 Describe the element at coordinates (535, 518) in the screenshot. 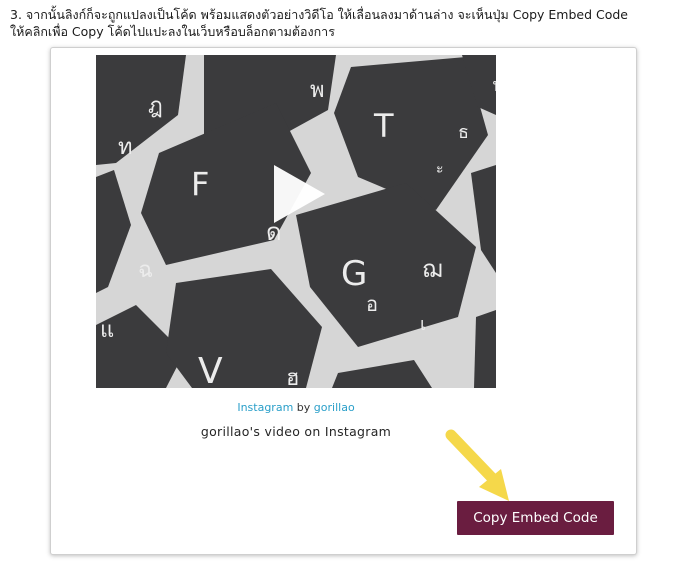

I see `copy-embed-code-button: Copy Embed Code` at that location.